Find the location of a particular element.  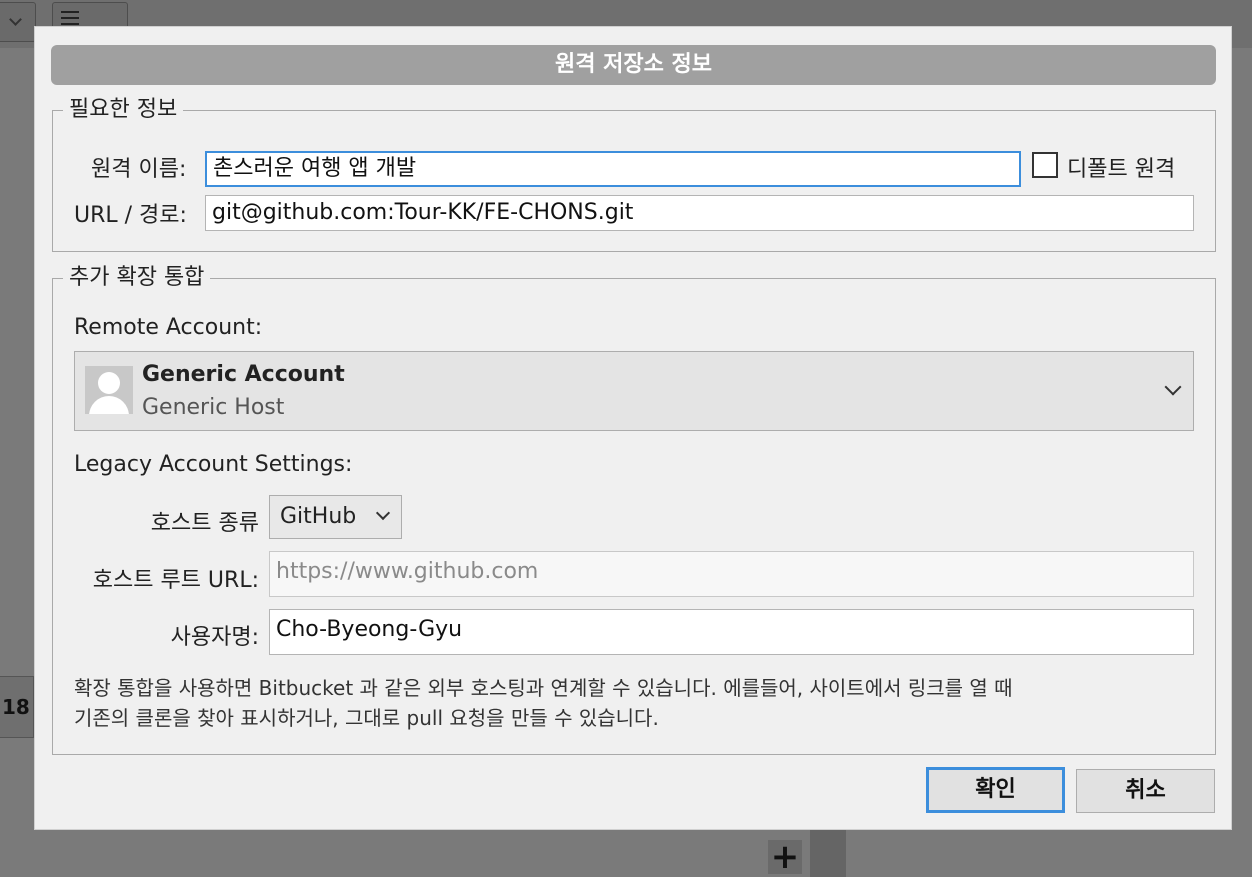

default-remote-label: 디폴트 원격 is located at coordinates (1121, 169).